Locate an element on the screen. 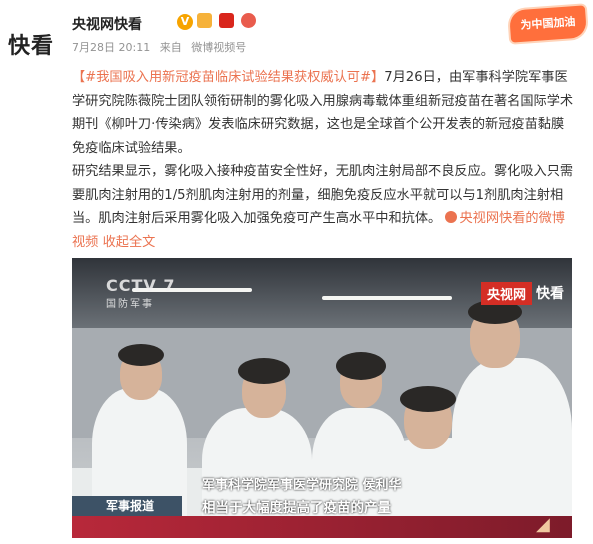 This screenshot has height=544, width=593. account-avatar: 快看 is located at coordinates (35, 45).